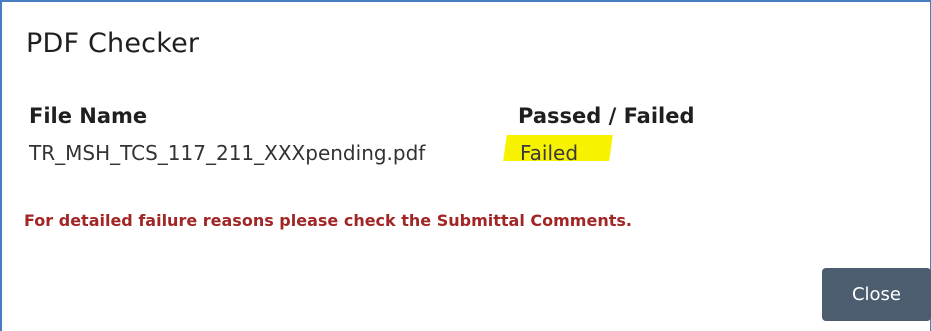 The height and width of the screenshot is (331, 931). I want to click on close-button: Close, so click(876, 294).